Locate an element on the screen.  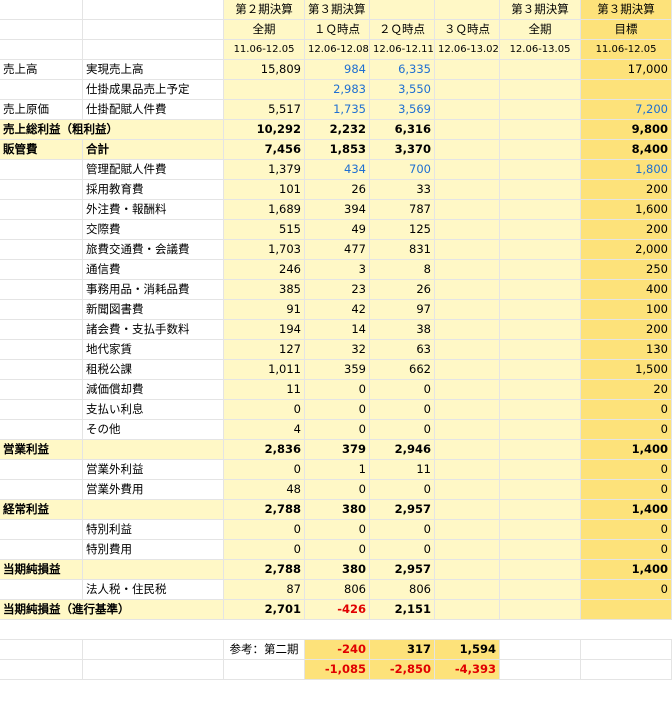
cell-a: 経常利益 is located at coordinates (41, 509).